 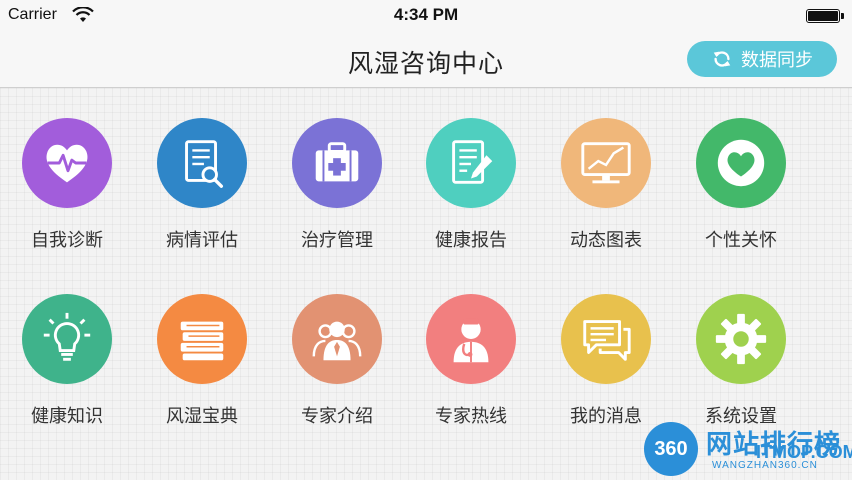 I want to click on gear-icon, so click(x=741, y=339).